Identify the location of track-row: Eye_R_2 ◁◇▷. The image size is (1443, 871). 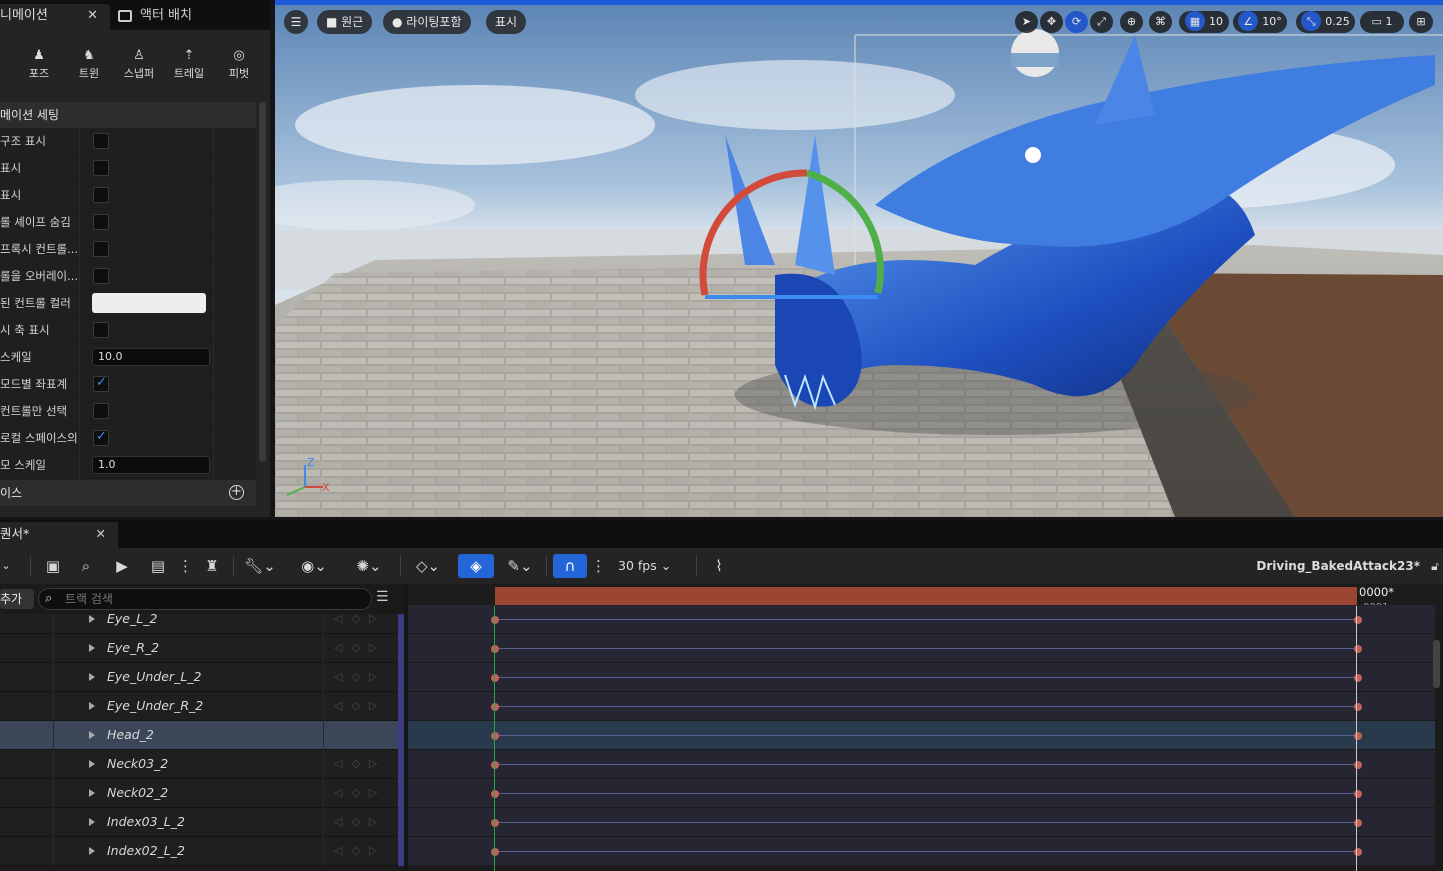
(202, 648).